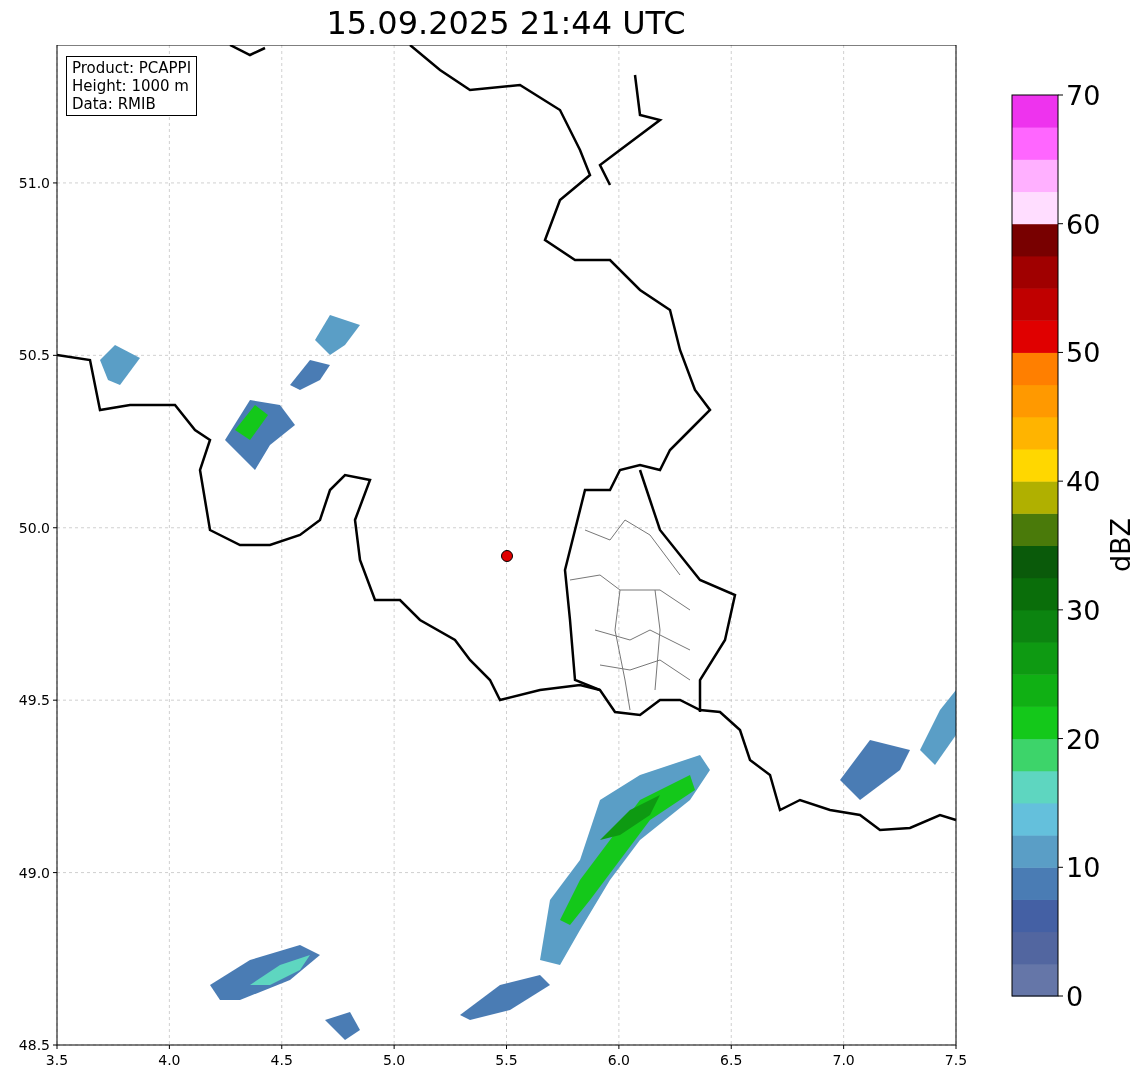 Image resolution: width=1145 pixels, height=1084 pixels. What do you see at coordinates (114, 104) in the screenshot?
I see `info-line: Data: RMIB` at bounding box center [114, 104].